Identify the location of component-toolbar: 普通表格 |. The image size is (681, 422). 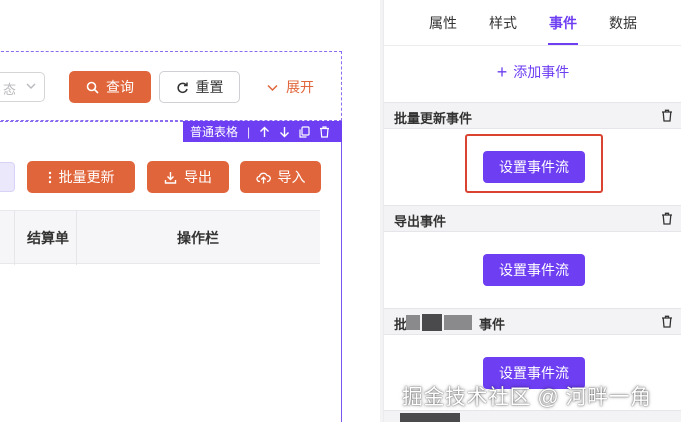
(262, 131).